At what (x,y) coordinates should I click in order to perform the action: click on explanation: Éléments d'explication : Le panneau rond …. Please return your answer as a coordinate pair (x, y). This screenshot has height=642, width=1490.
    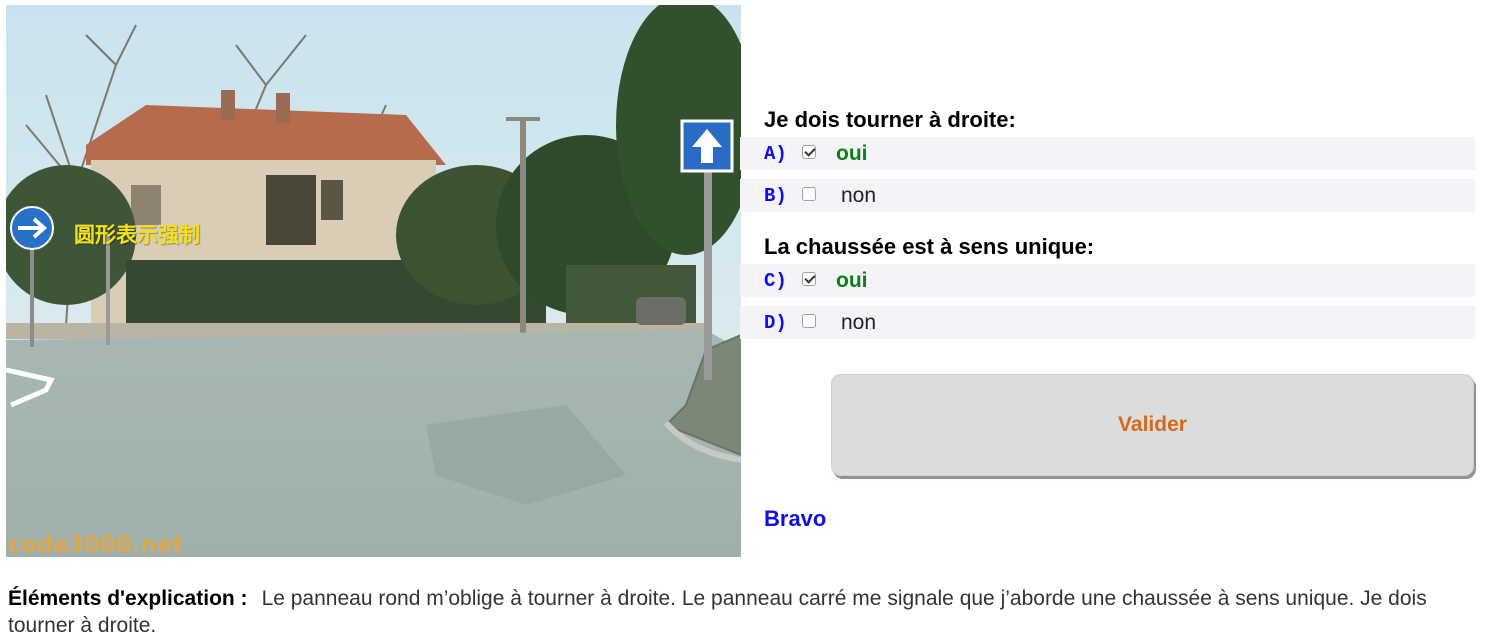
    Looking at the image, I should click on (743, 612).